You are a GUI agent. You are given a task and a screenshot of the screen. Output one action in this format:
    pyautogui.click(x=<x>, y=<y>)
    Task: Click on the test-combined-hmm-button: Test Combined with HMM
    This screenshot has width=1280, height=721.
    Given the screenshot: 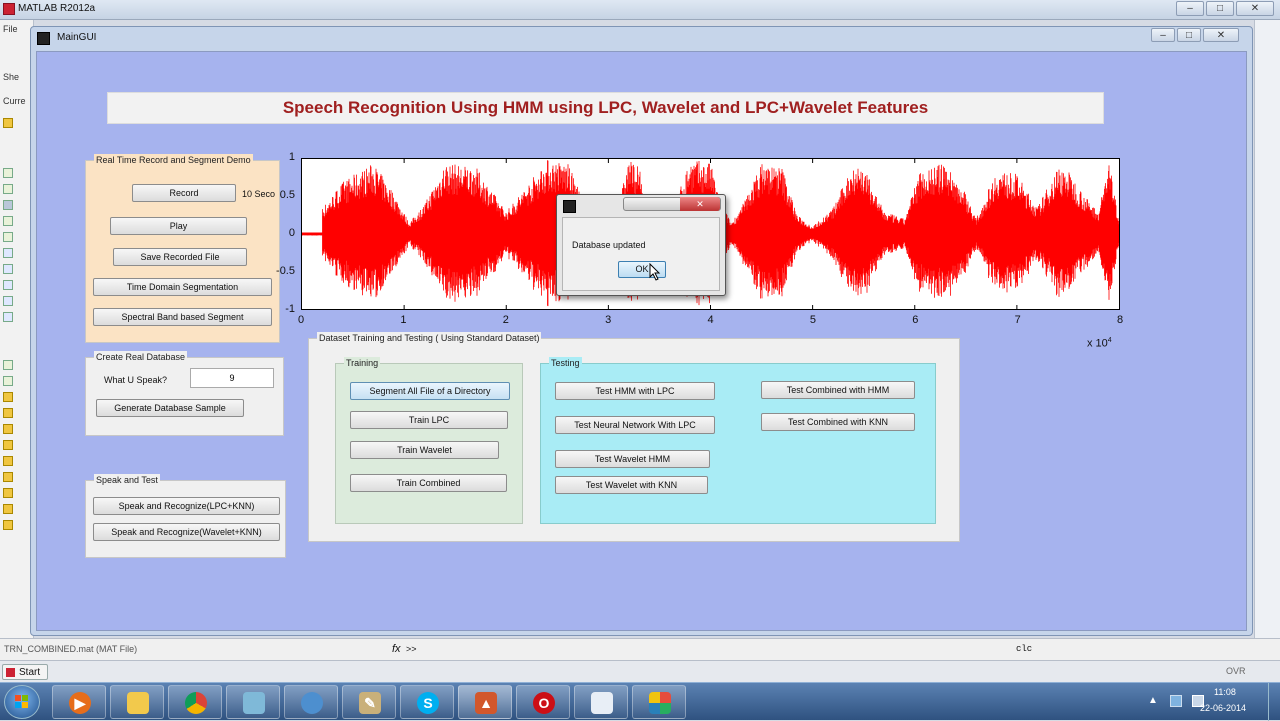 What is the action you would take?
    pyautogui.click(x=838, y=390)
    